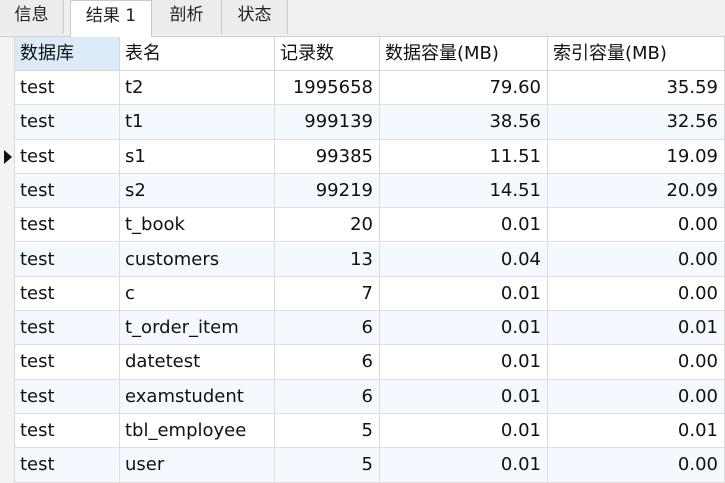 This screenshot has height=483, width=725. What do you see at coordinates (67, 54) in the screenshot?
I see `column-header-database: 数据库` at bounding box center [67, 54].